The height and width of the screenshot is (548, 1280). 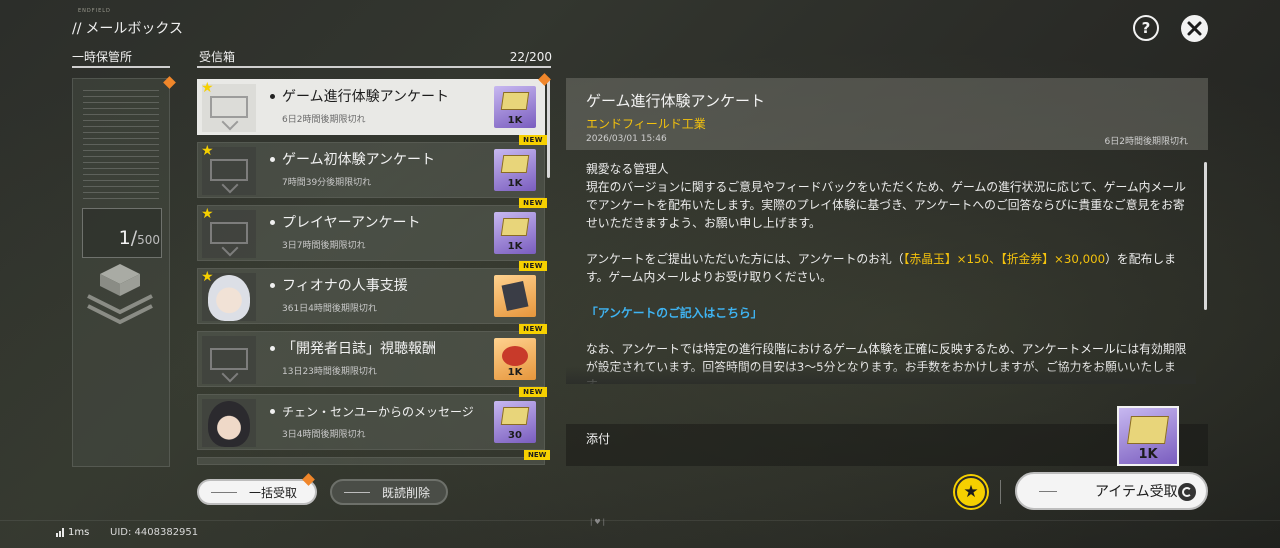 What do you see at coordinates (626, 139) in the screenshot?
I see `detail-date: 2026/03/01 15:46` at bounding box center [626, 139].